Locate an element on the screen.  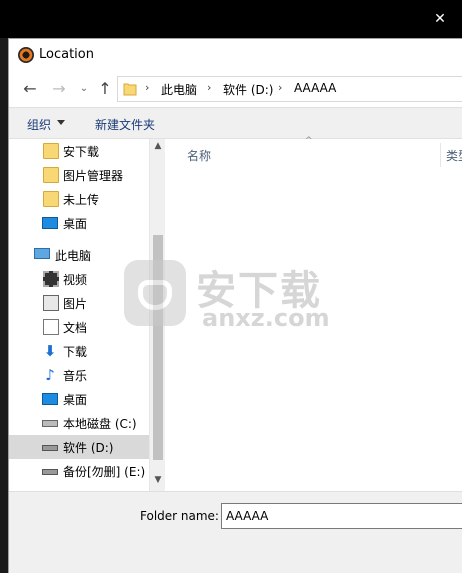
organize-menu-button: 组织 is located at coordinates (39, 124).